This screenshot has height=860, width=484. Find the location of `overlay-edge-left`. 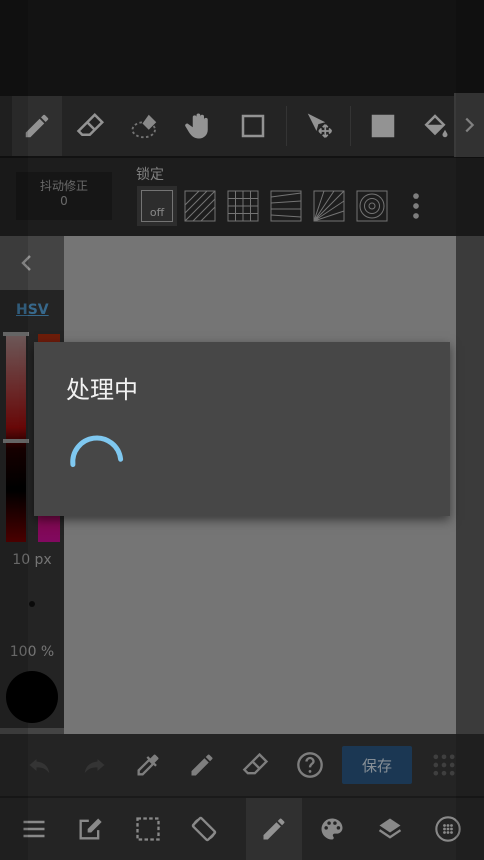

overlay-edge-left is located at coordinates (14, 430).